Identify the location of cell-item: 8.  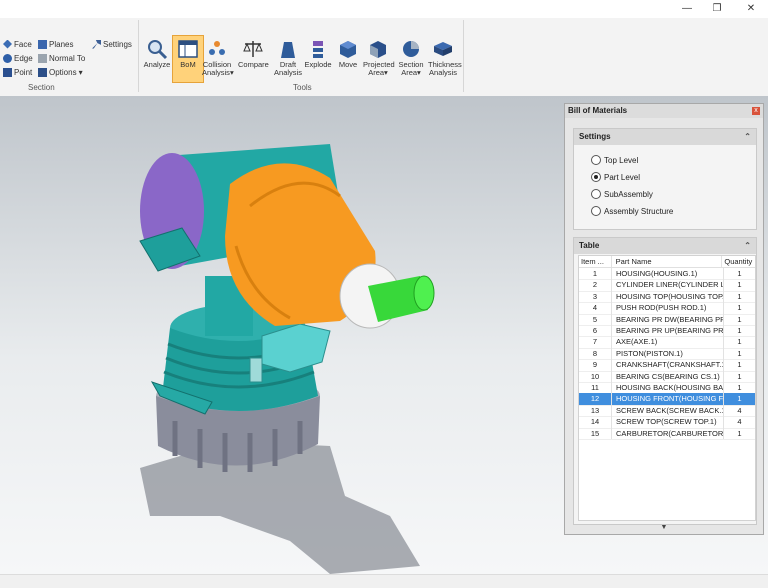
(595, 353).